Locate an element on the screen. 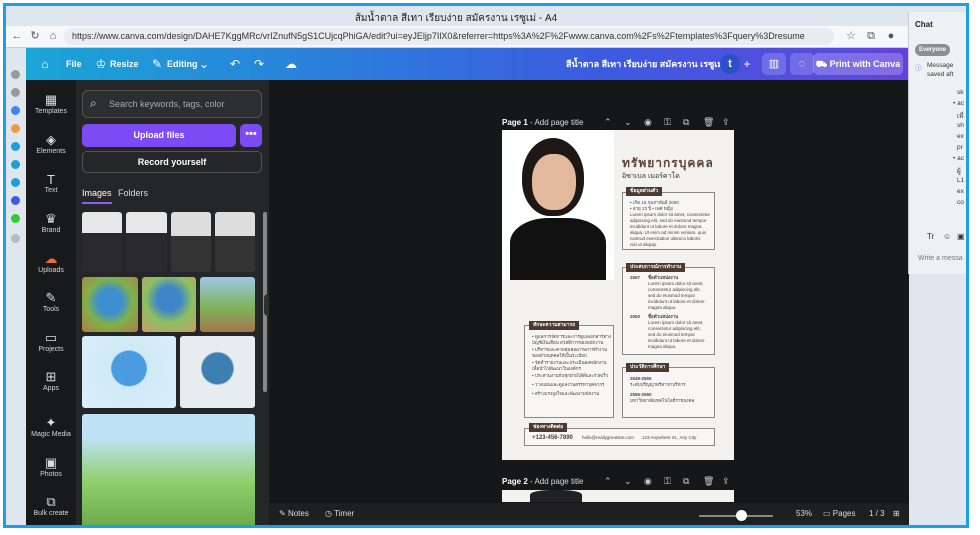  chat-message-input: Write a messa is located at coordinates (939, 259).